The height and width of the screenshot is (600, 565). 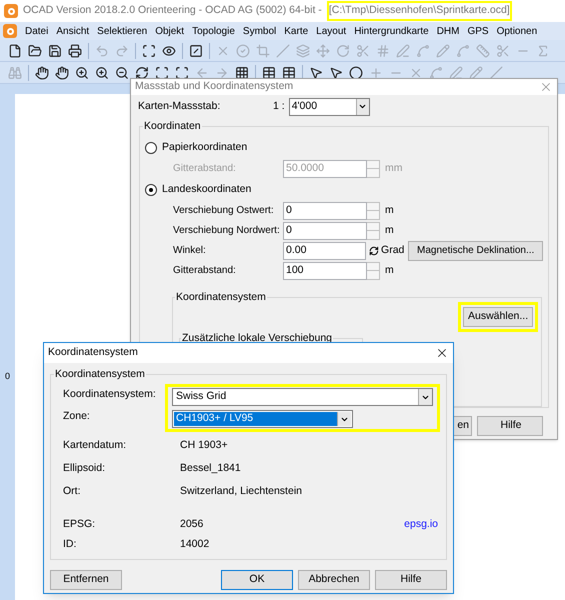 What do you see at coordinates (331, 31) in the screenshot?
I see `menu-item: Layout` at bounding box center [331, 31].